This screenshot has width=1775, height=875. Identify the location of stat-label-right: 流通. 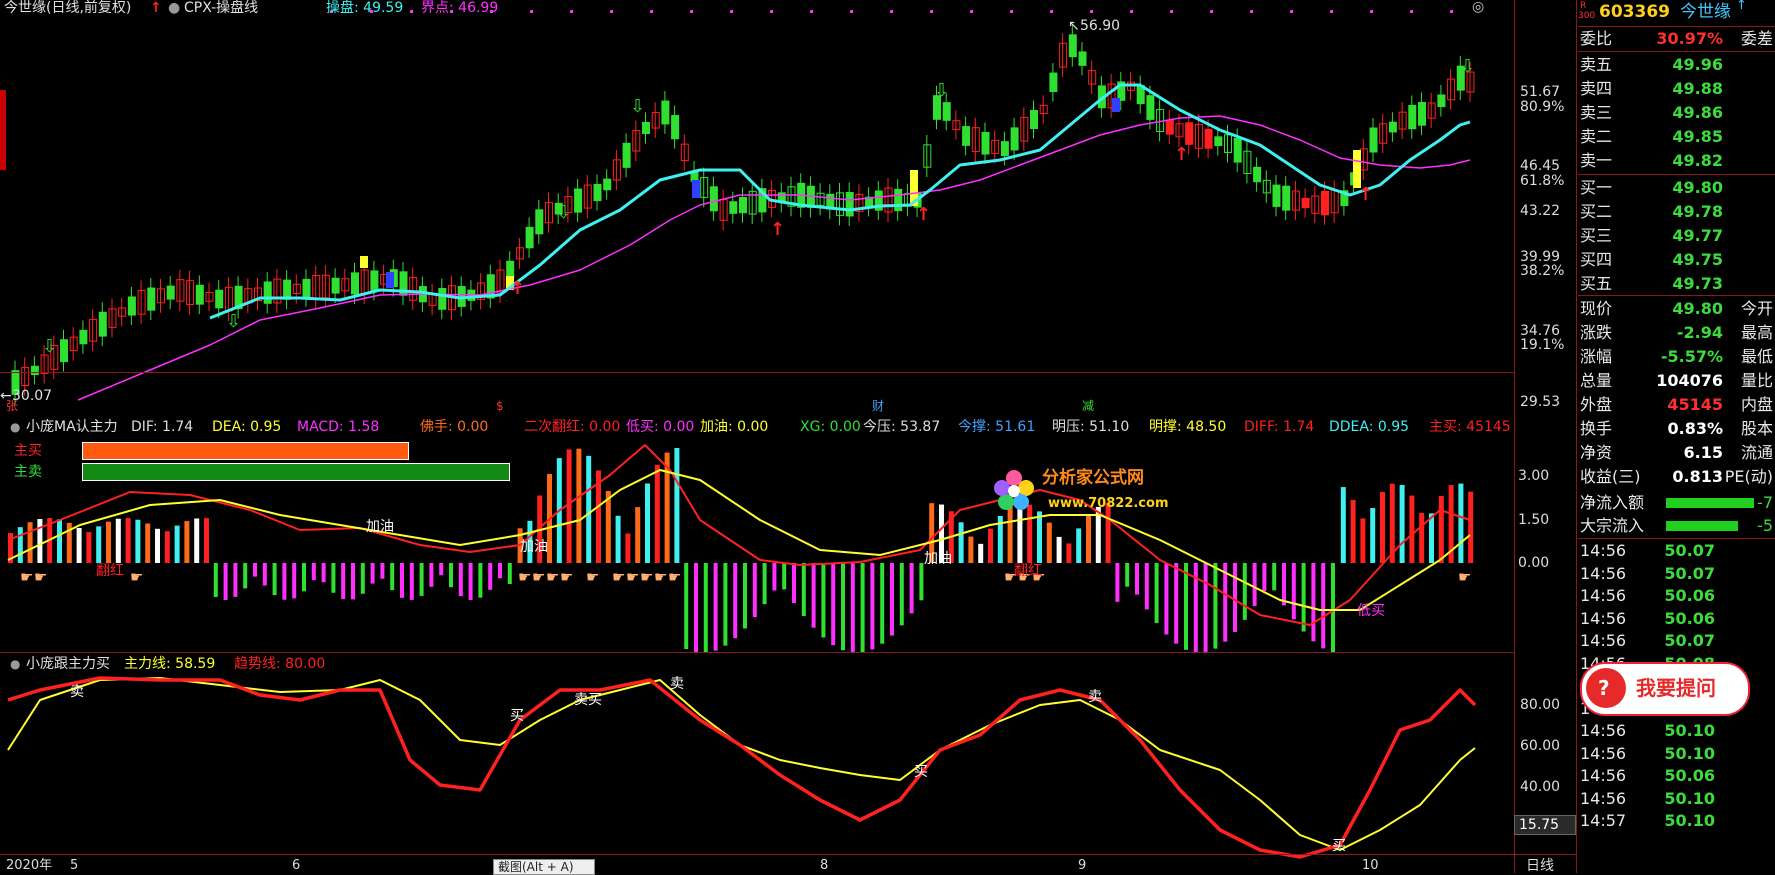
(1756, 452).